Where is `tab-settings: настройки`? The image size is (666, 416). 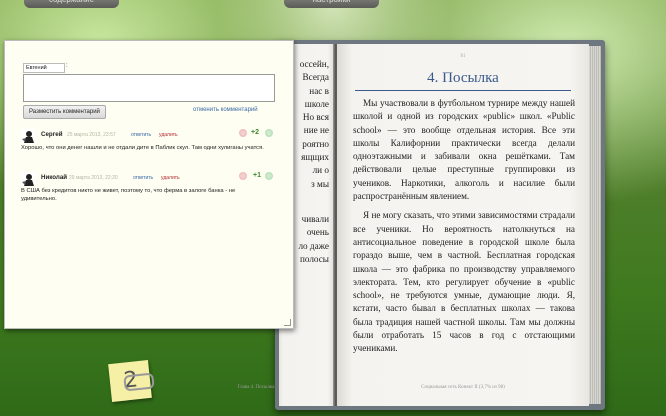 tab-settings: настройки is located at coordinates (331, 4).